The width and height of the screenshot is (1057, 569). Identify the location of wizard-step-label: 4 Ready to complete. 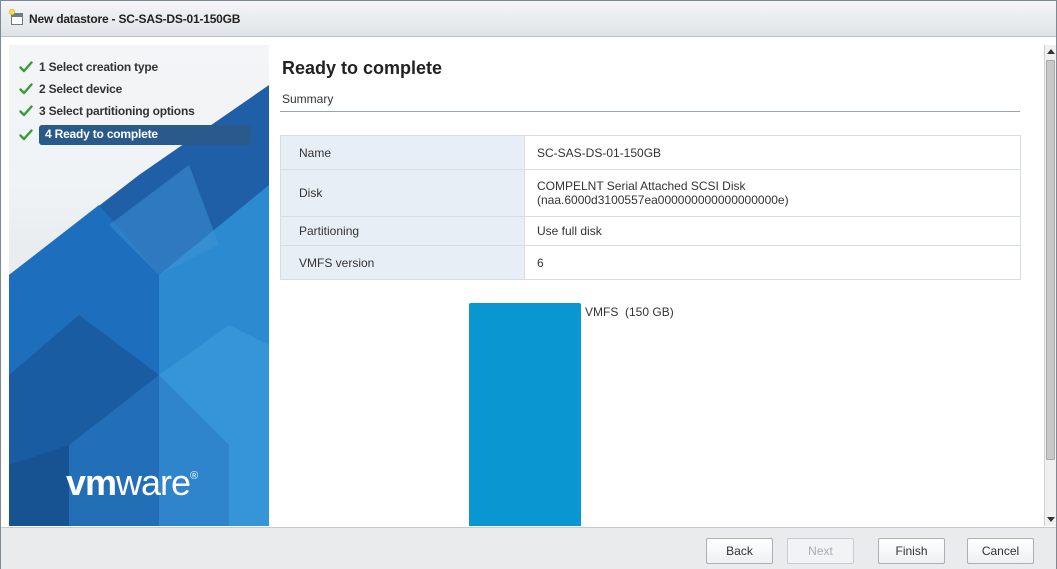
(145, 135).